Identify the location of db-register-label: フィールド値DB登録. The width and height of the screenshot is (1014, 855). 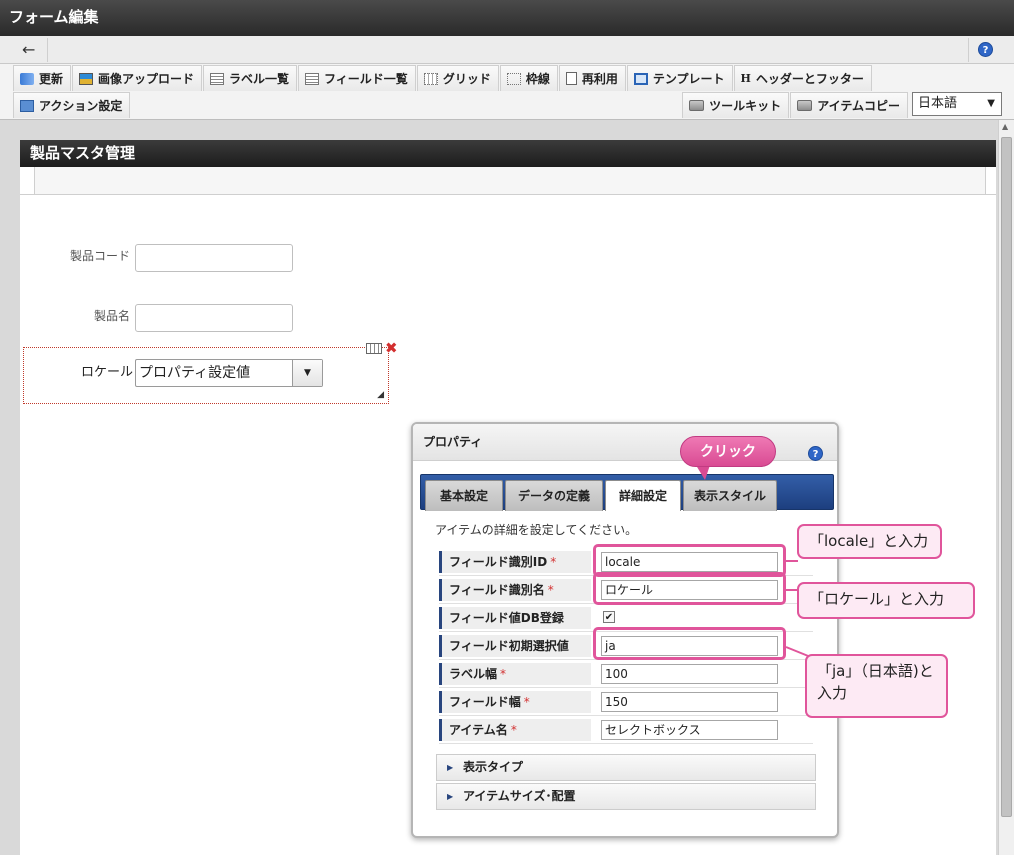
(515, 618).